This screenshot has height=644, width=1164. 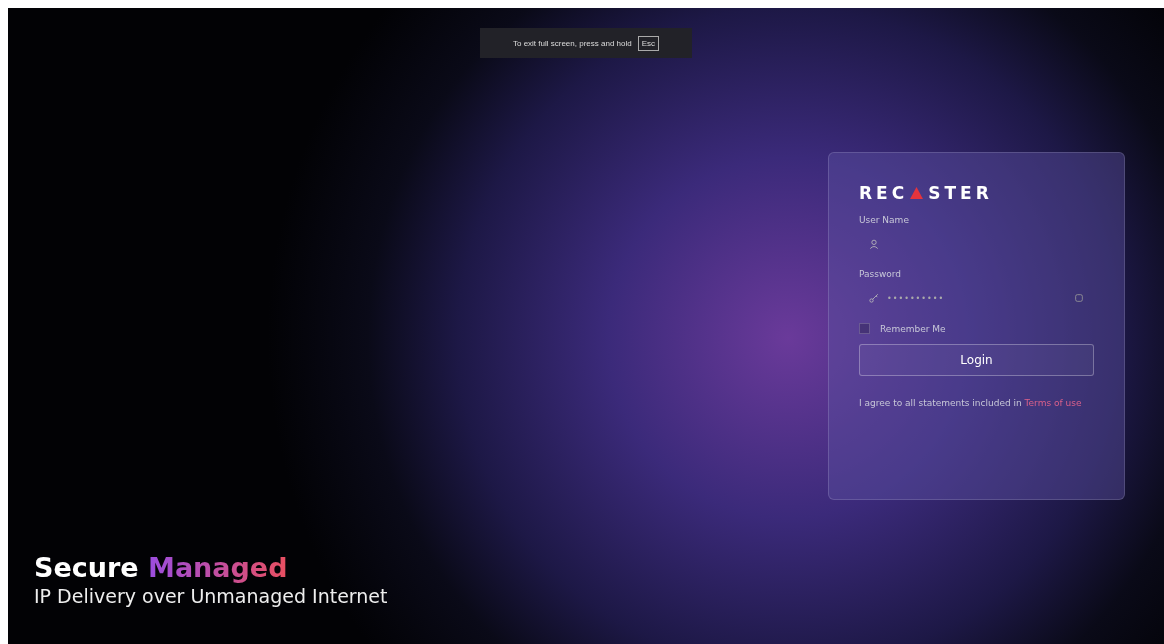 I want to click on logo-text: STER, so click(x=960, y=193).